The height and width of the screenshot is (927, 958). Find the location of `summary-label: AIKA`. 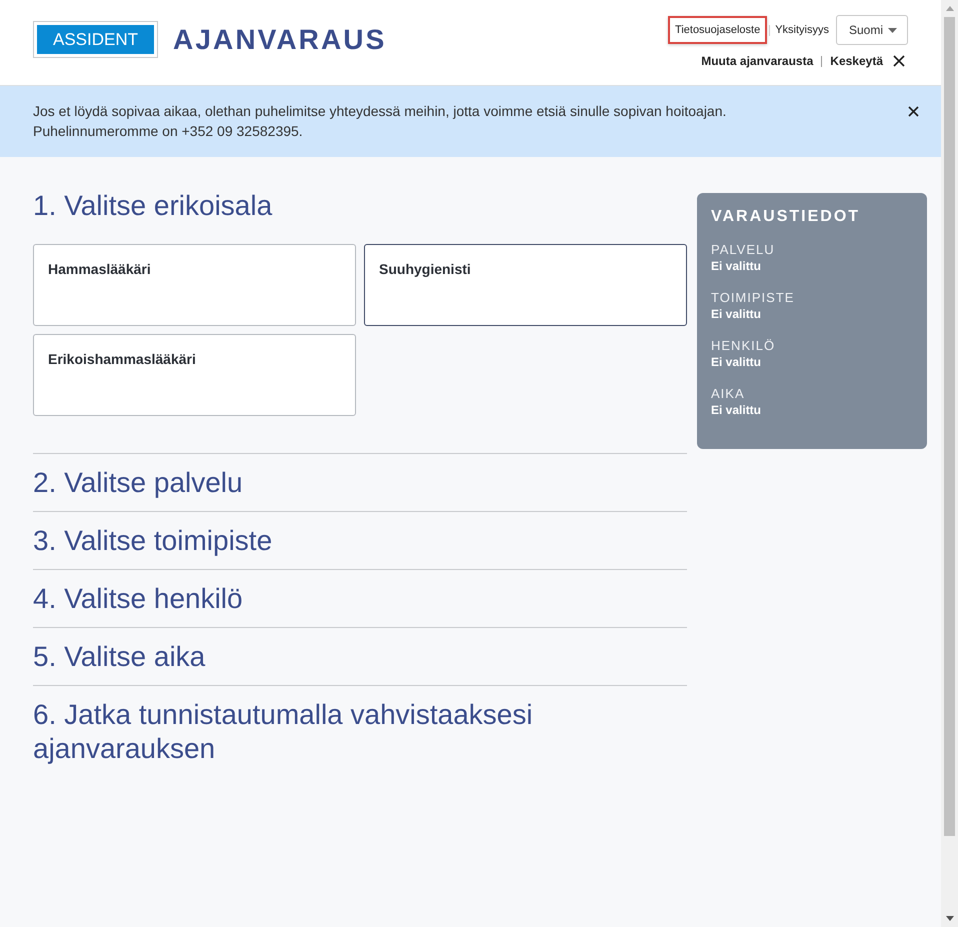

summary-label: AIKA is located at coordinates (728, 394).